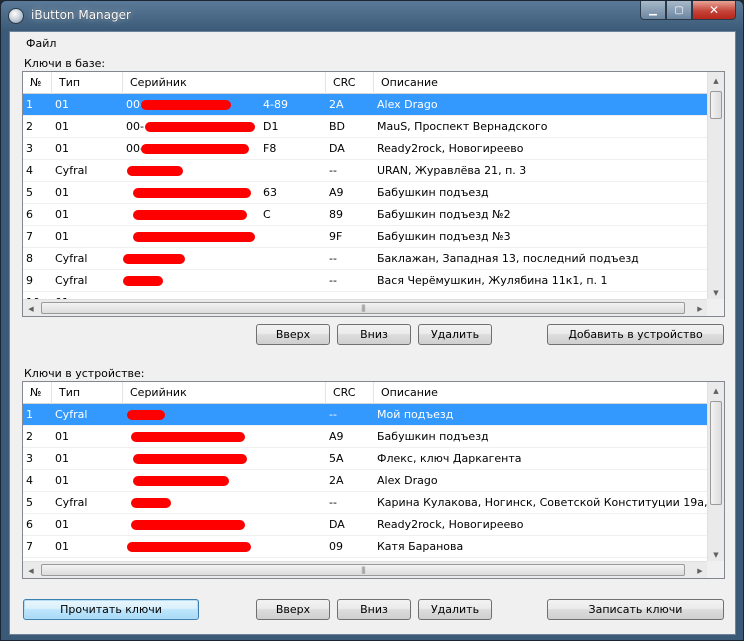 This screenshot has height=641, width=744. I want to click on minimize-button: ▁, so click(653, 10).